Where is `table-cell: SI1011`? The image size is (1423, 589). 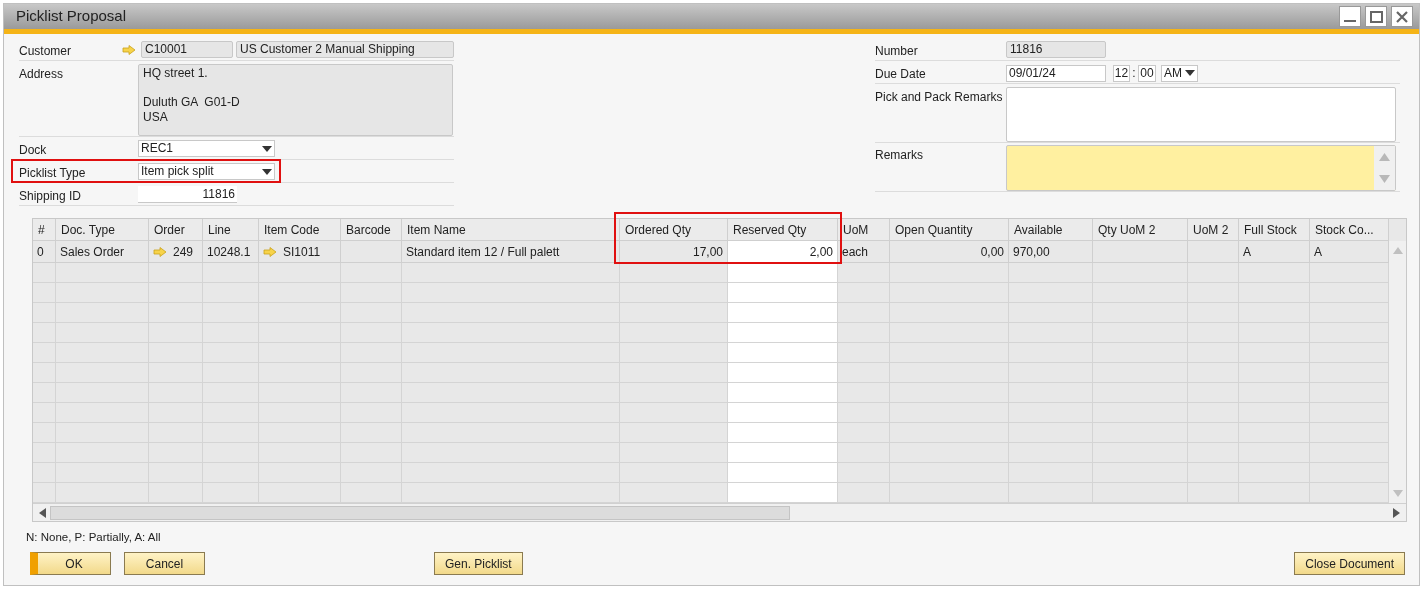
table-cell: SI1011 is located at coordinates (300, 252).